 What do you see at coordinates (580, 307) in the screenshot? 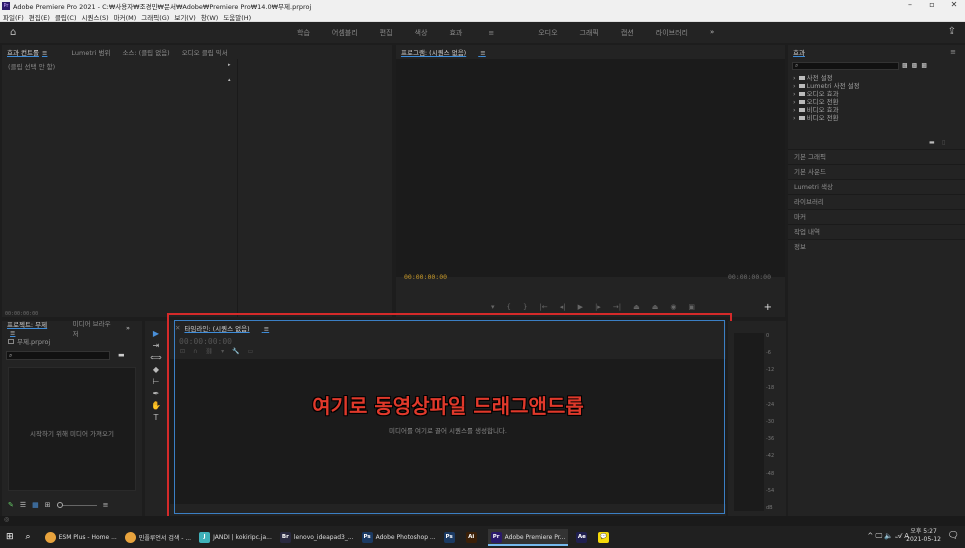
I see `play-icon: ▶` at bounding box center [580, 307].